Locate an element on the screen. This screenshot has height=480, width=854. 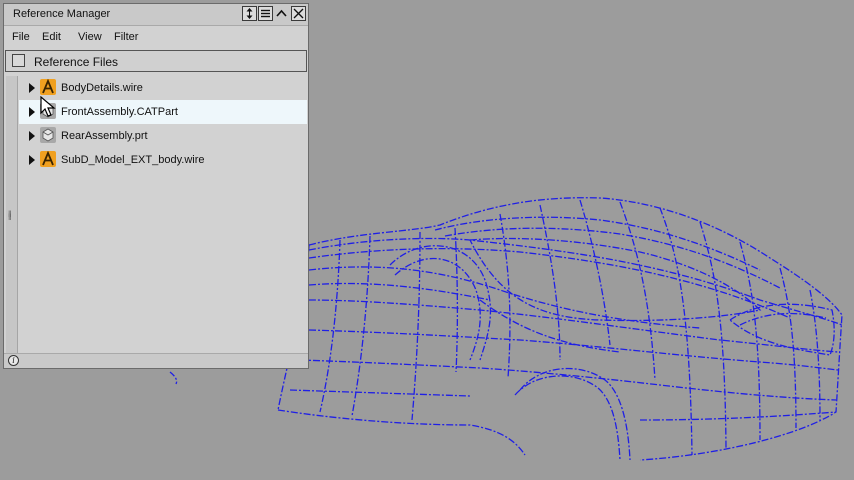
resize-icon is located at coordinates (249, 13).